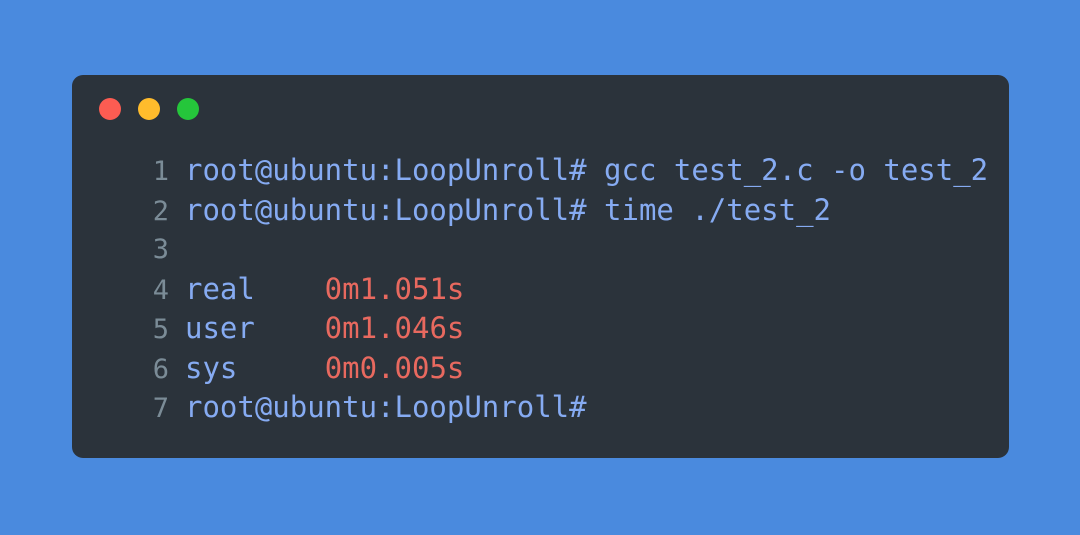 The height and width of the screenshot is (535, 1080). Describe the element at coordinates (220, 288) in the screenshot. I see `timing-label: real` at that location.